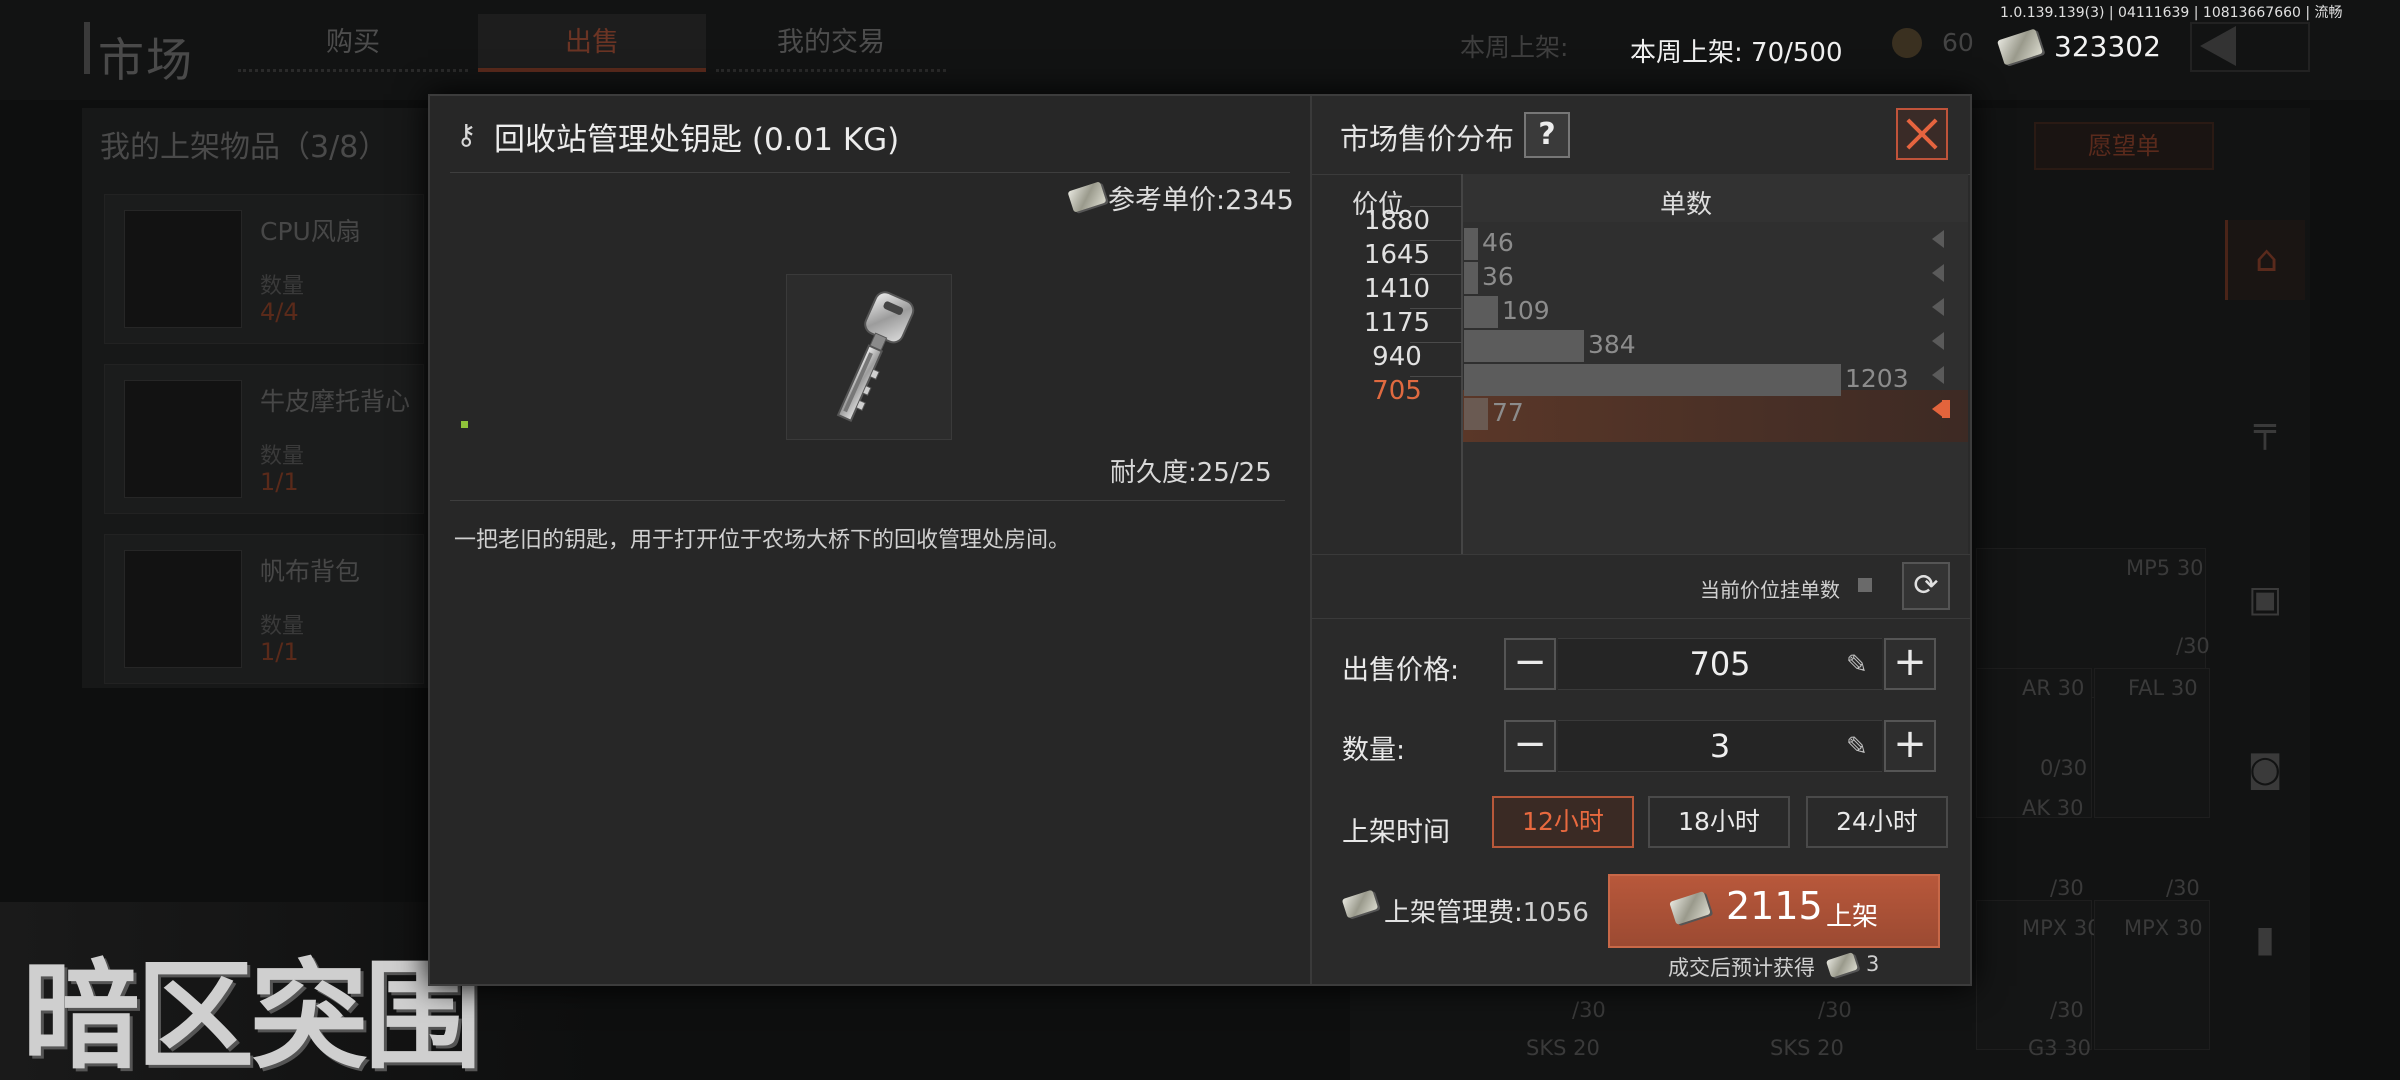  I want to click on coin-count: 60, so click(1958, 42).